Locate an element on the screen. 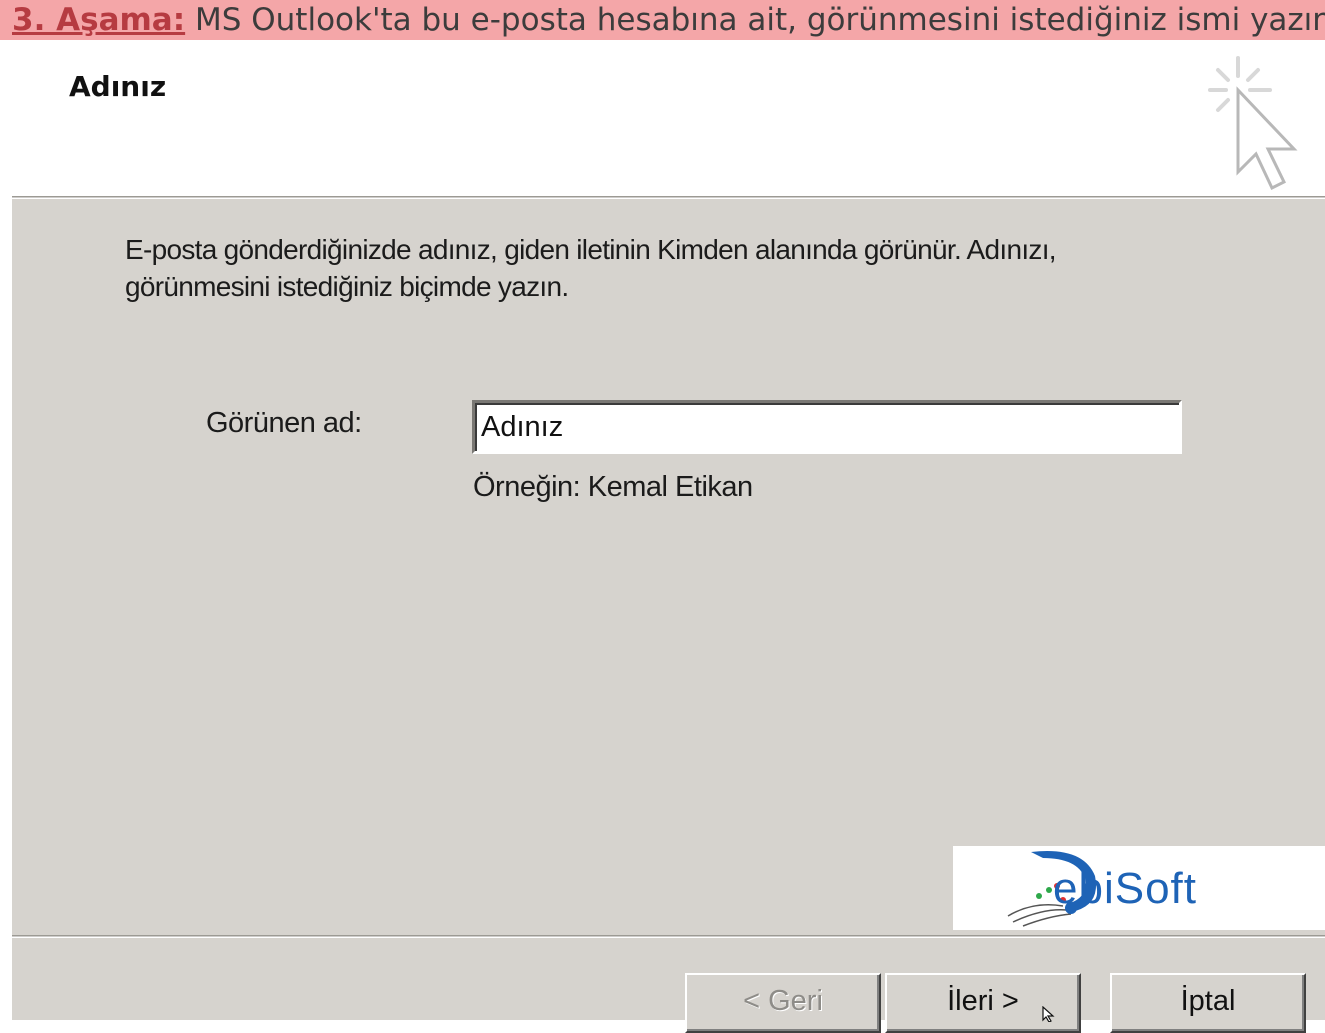  back-button: < Geri is located at coordinates (783, 1003).